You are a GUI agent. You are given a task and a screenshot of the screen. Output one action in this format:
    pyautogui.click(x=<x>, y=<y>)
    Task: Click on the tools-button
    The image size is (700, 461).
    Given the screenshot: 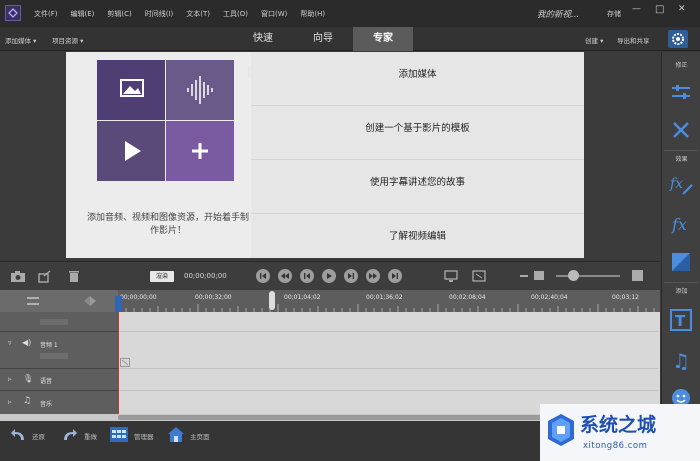 What is the action you would take?
    pyautogui.click(x=681, y=130)
    